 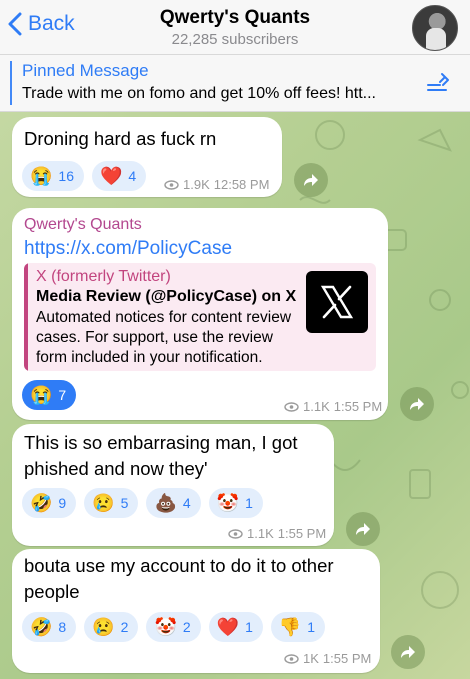 I want to click on reaction-chip: 😢 2, so click(x=111, y=627).